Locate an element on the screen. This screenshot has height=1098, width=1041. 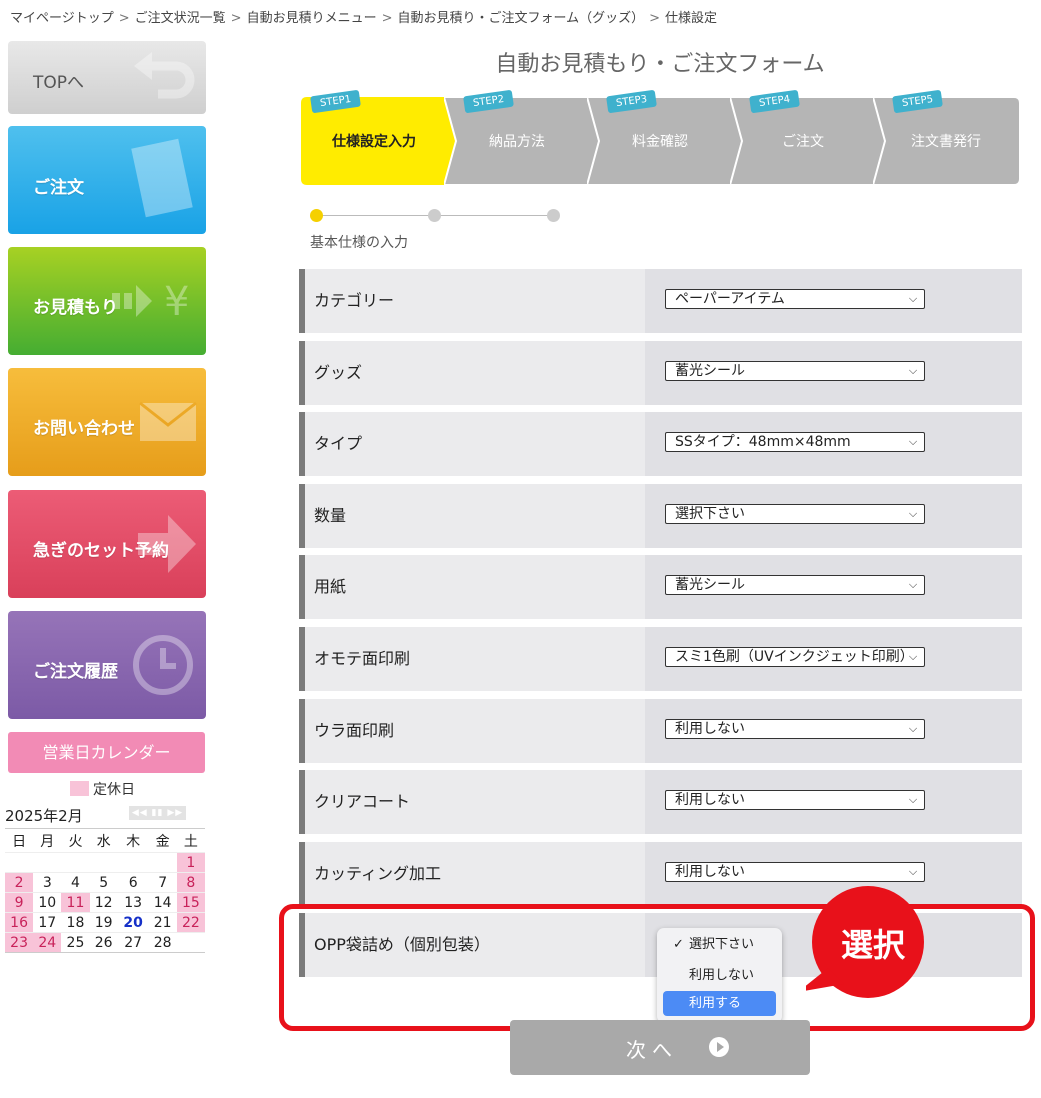
calendar-day: 24 is located at coordinates (47, 942).